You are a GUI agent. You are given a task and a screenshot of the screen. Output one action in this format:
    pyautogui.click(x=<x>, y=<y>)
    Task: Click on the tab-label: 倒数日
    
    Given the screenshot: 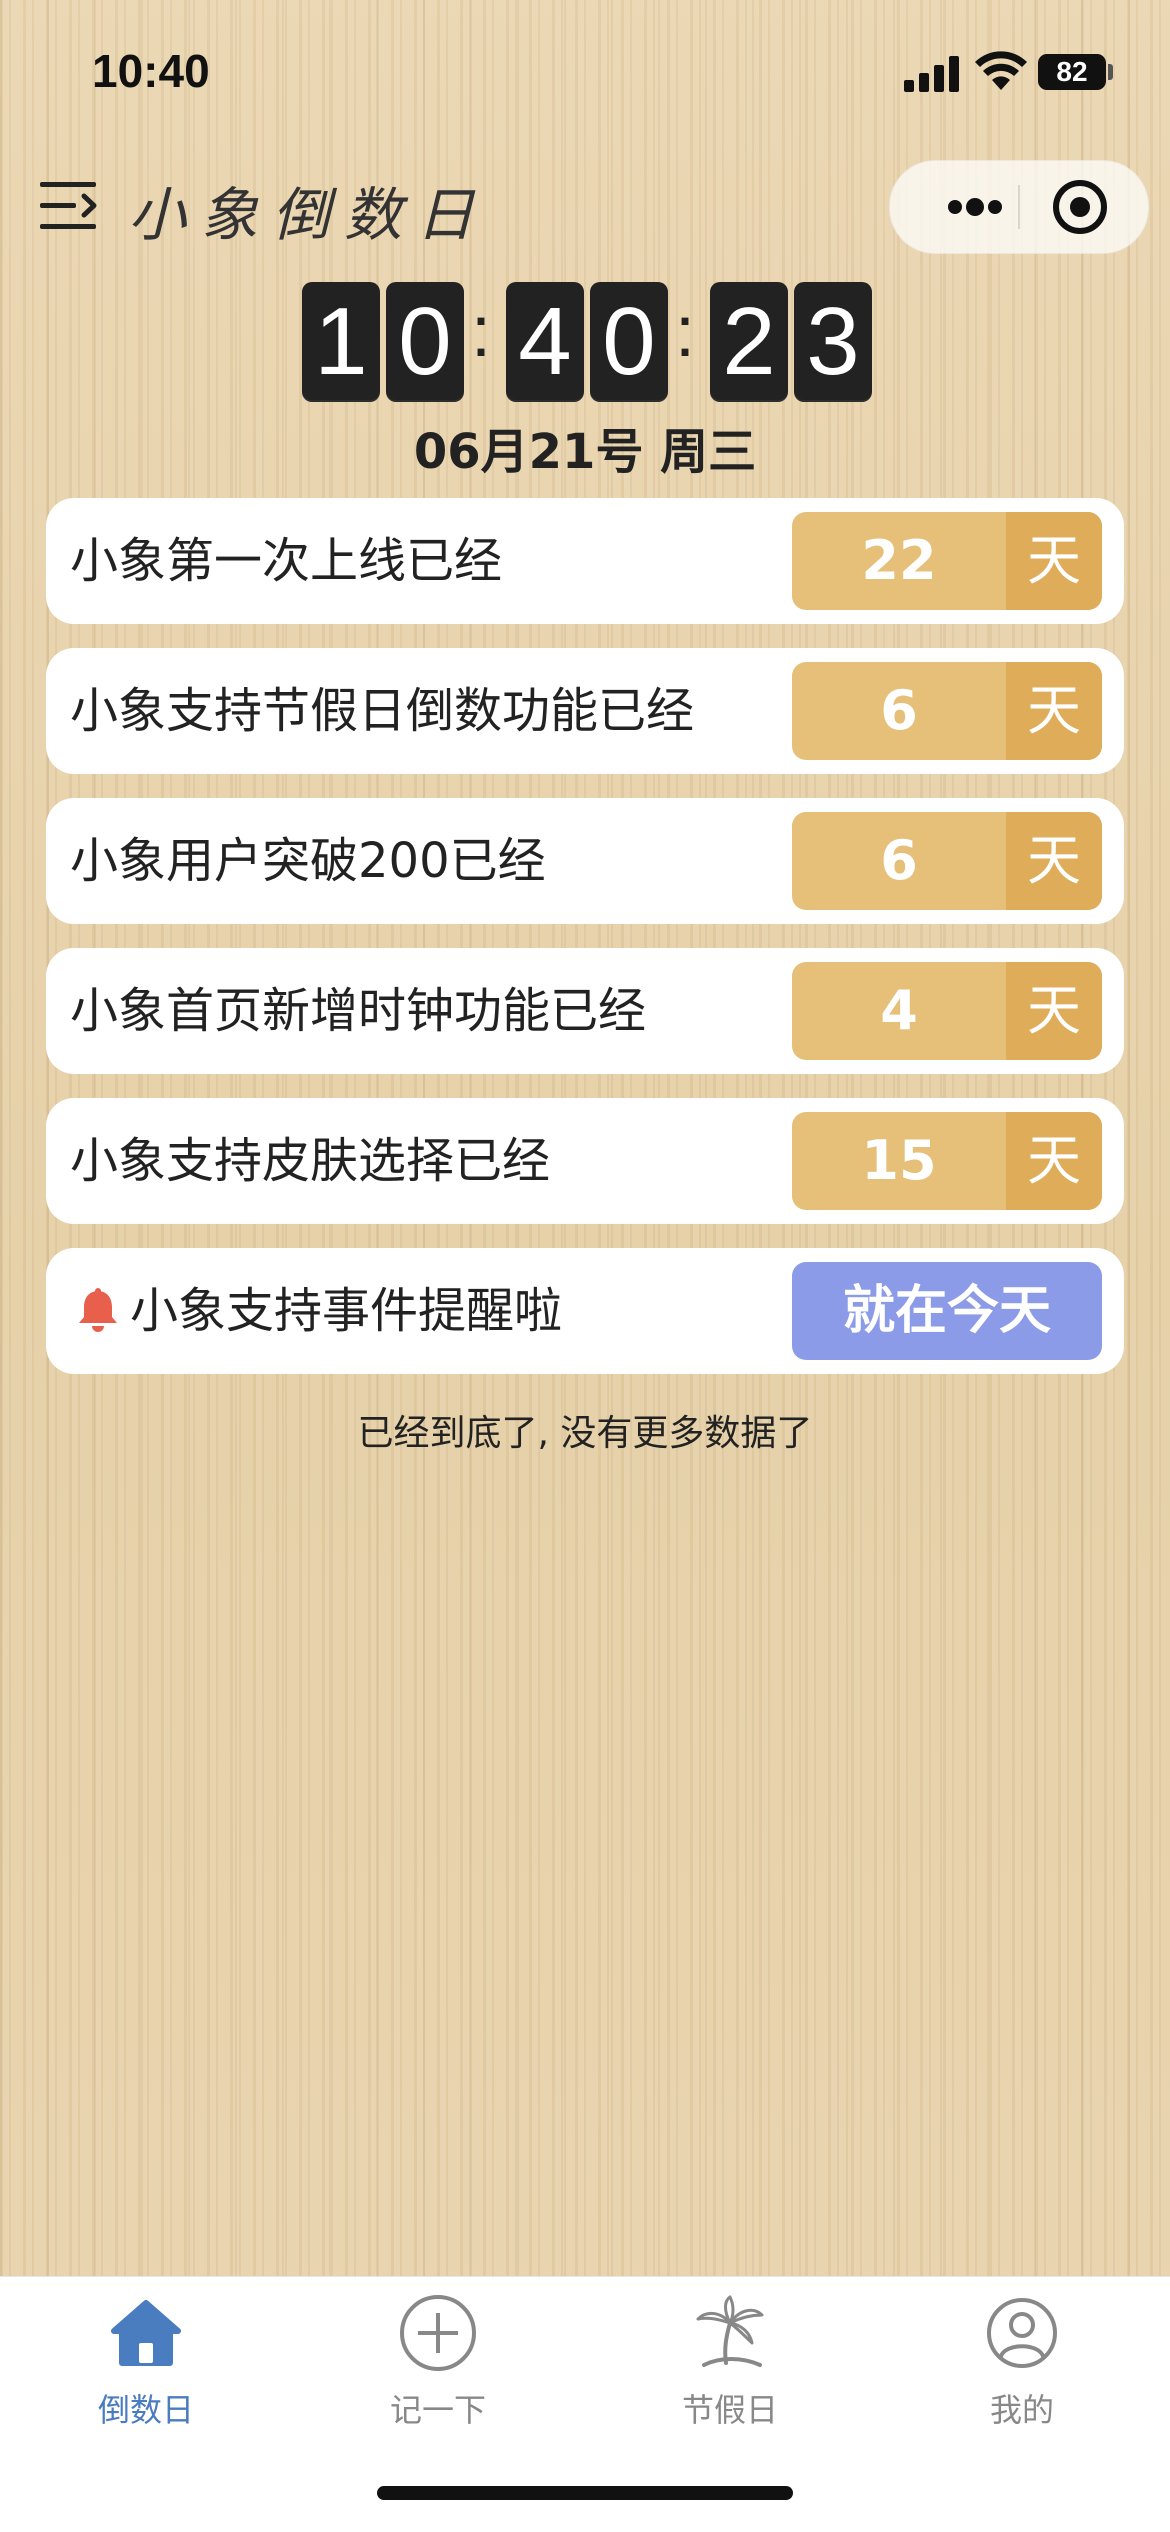 What is the action you would take?
    pyautogui.click(x=145, y=2410)
    